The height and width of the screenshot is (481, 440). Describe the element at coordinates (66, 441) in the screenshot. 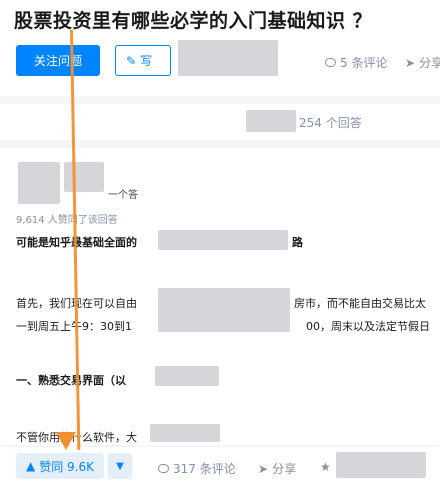

I see `annotation-arrowhead` at that location.